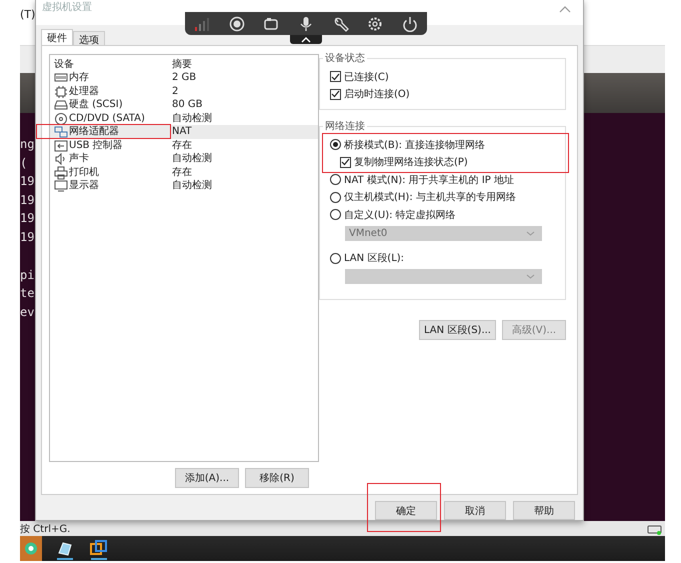  Describe the element at coordinates (84, 186) in the screenshot. I see `device-name: 显示器` at that location.